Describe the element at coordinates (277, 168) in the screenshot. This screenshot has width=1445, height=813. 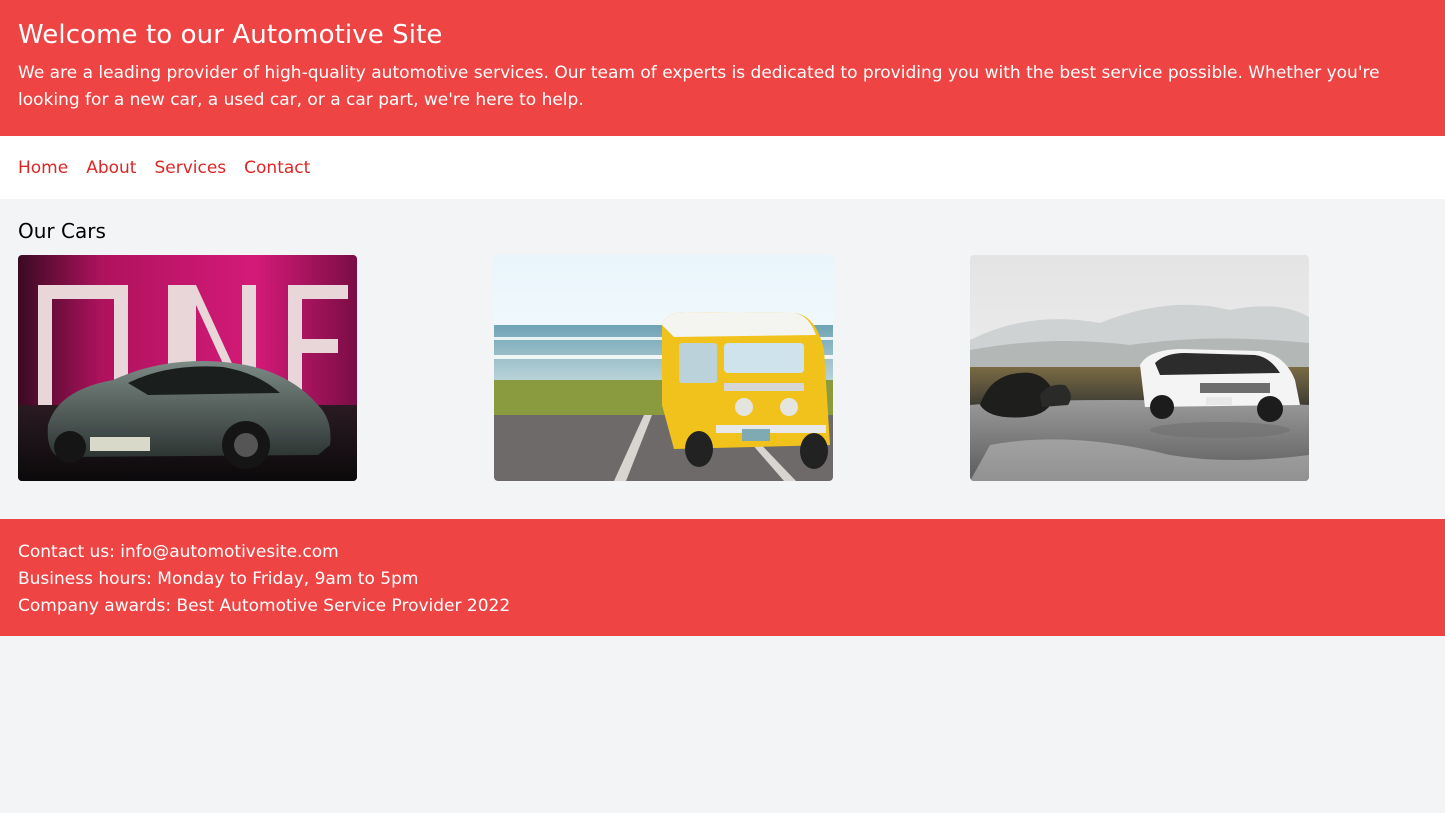
I see `nav-contact-link: Contact` at that location.